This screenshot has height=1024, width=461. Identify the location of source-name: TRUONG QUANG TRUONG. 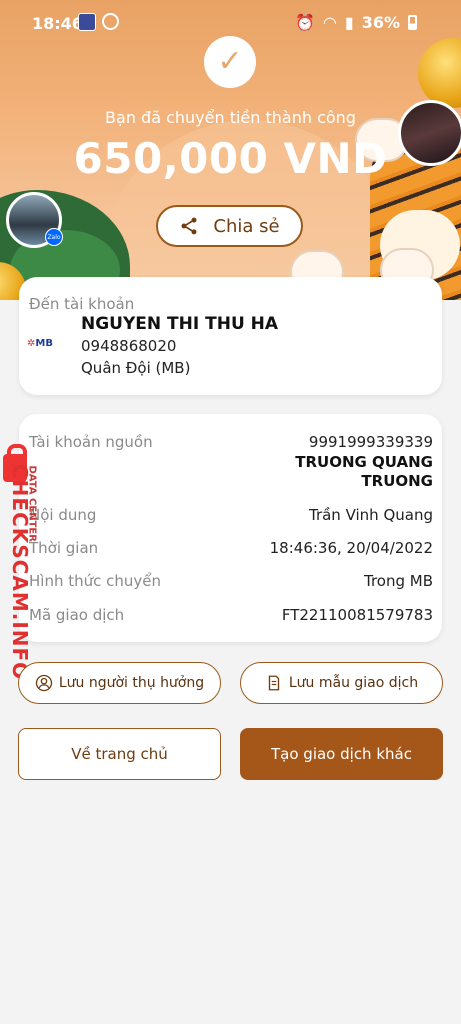
(364, 472).